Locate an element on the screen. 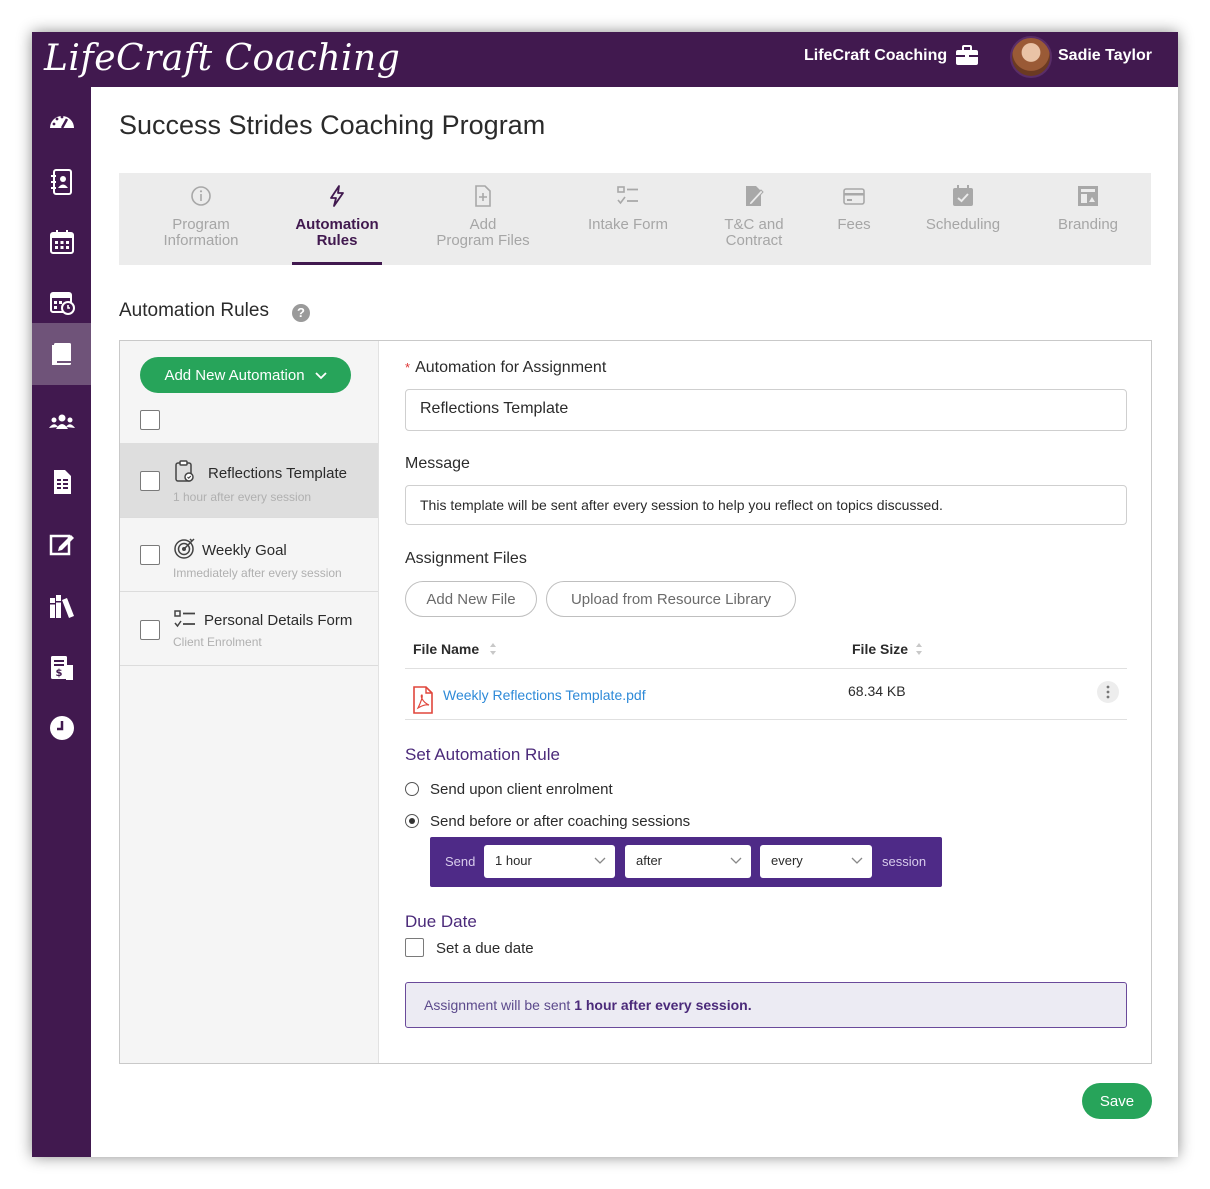 The height and width of the screenshot is (1189, 1210). message-label: Message is located at coordinates (437, 463).